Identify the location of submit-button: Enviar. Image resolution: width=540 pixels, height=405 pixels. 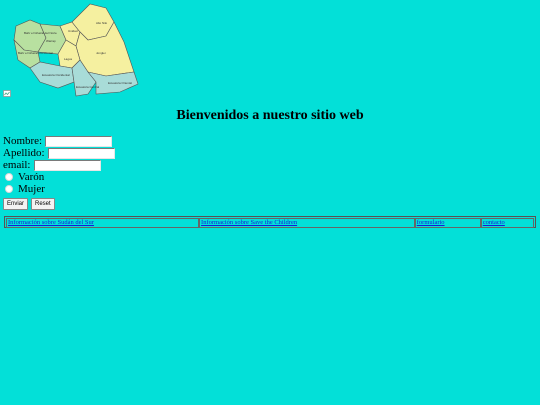
(16, 204).